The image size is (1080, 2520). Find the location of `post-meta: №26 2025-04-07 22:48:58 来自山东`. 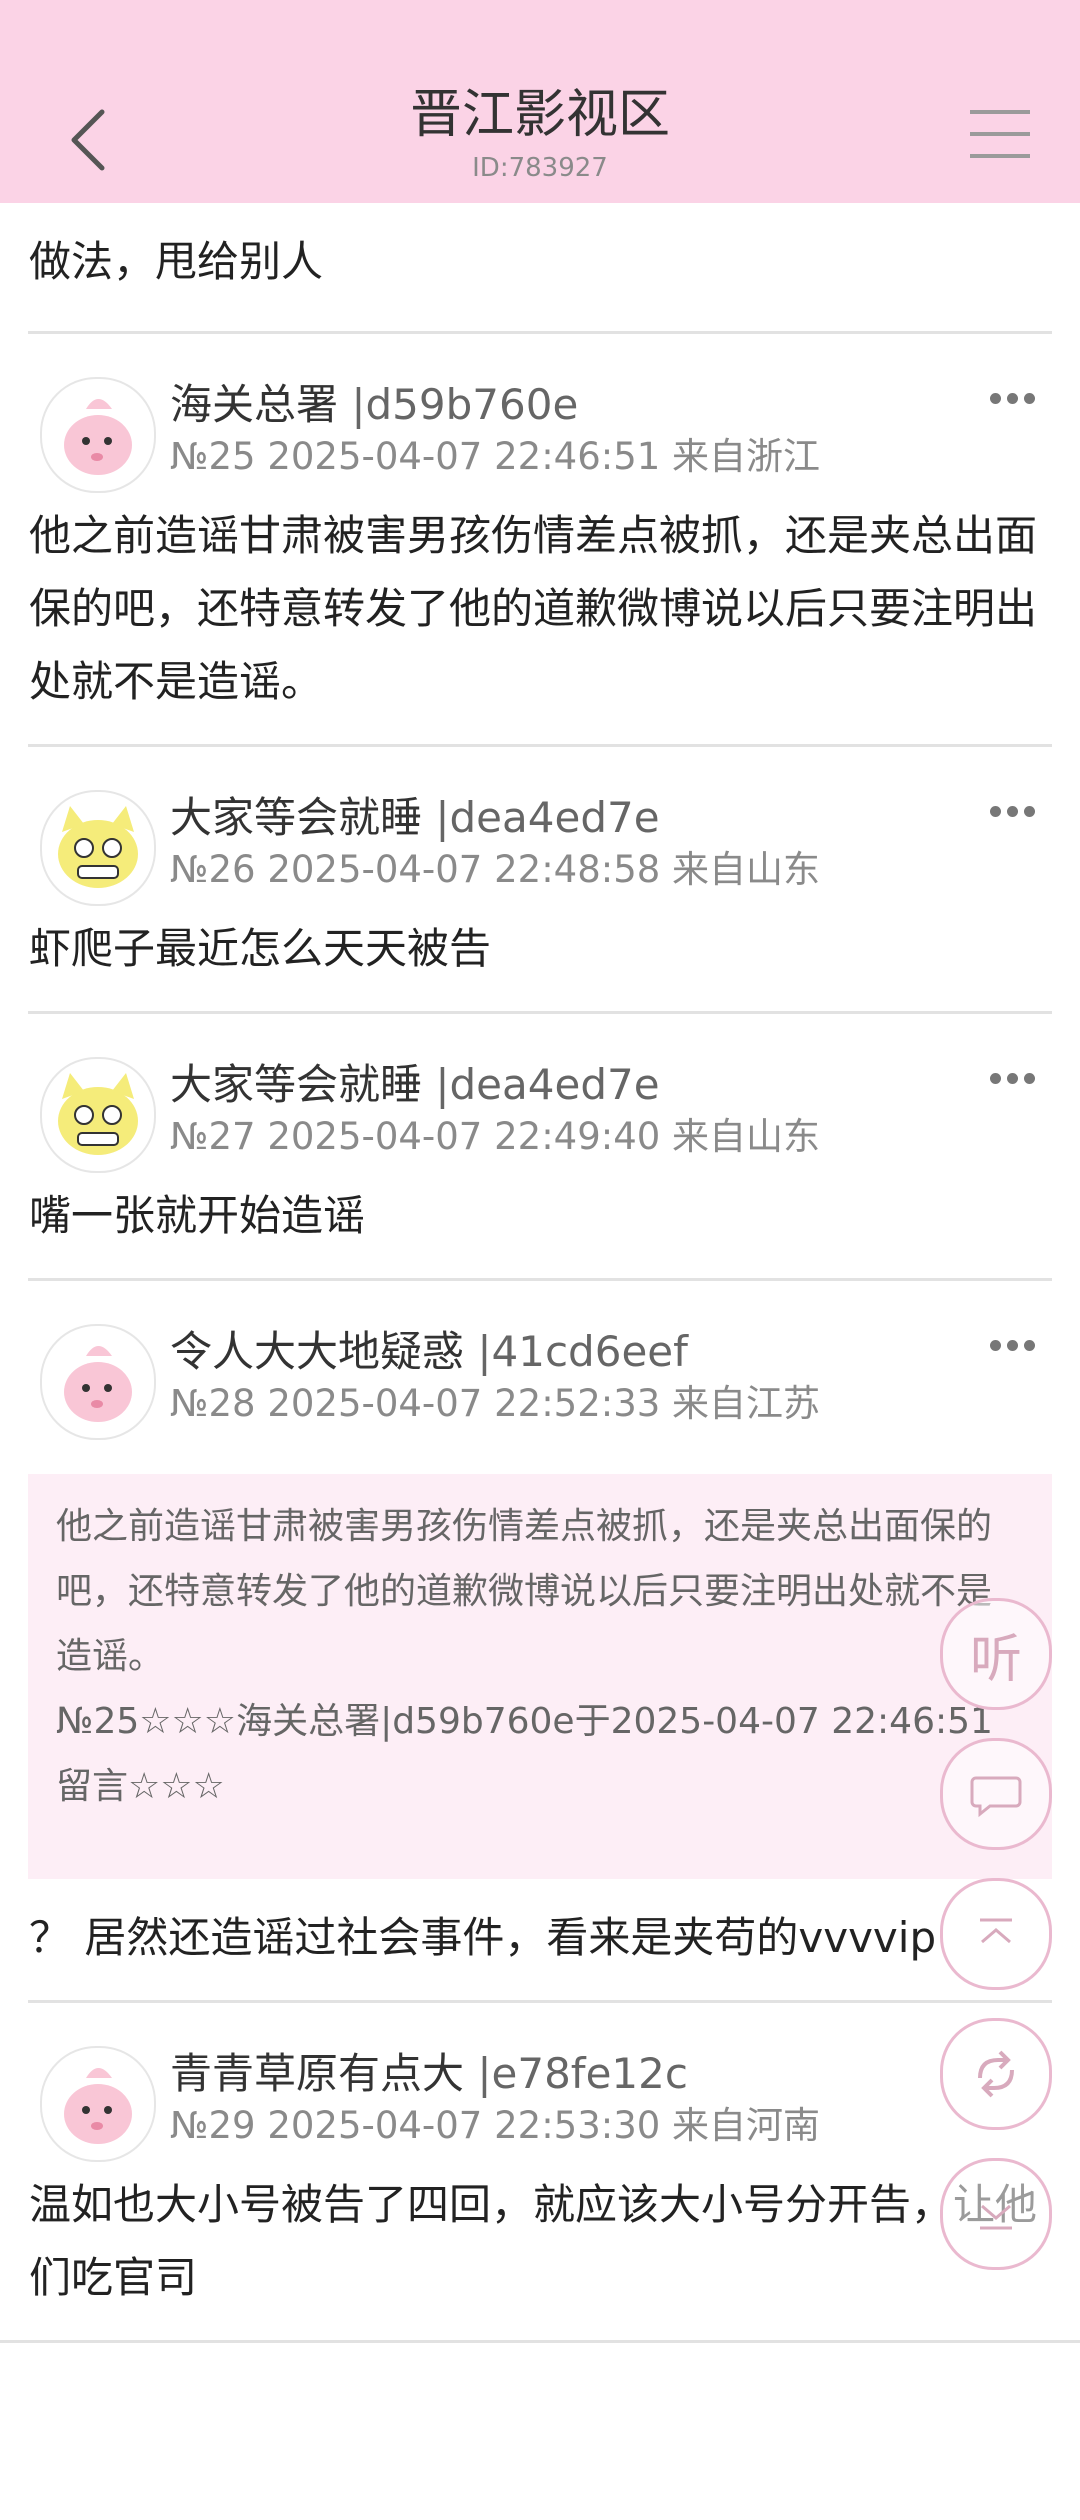

post-meta: №26 2025-04-07 22:48:58 来自山东 is located at coordinates (495, 869).